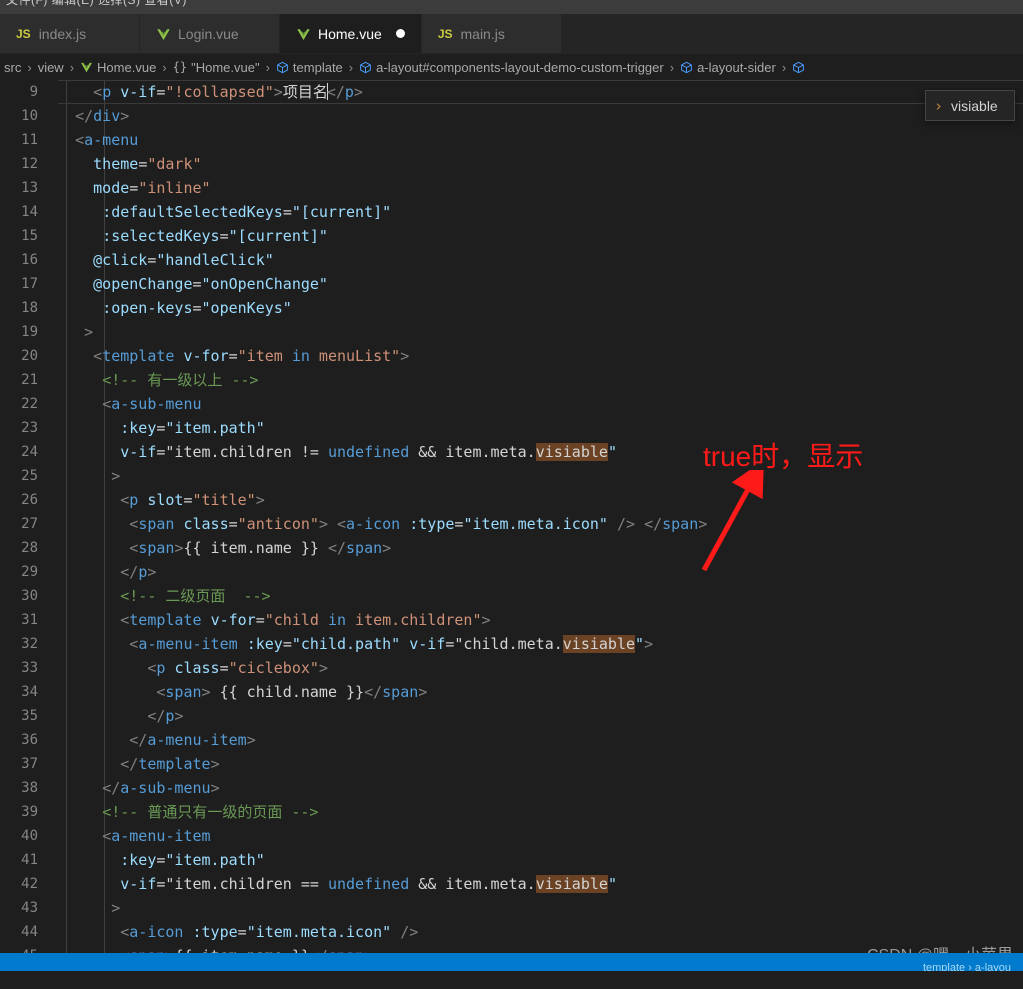  I want to click on code-text: <a-sub-menu, so click(535, 404).